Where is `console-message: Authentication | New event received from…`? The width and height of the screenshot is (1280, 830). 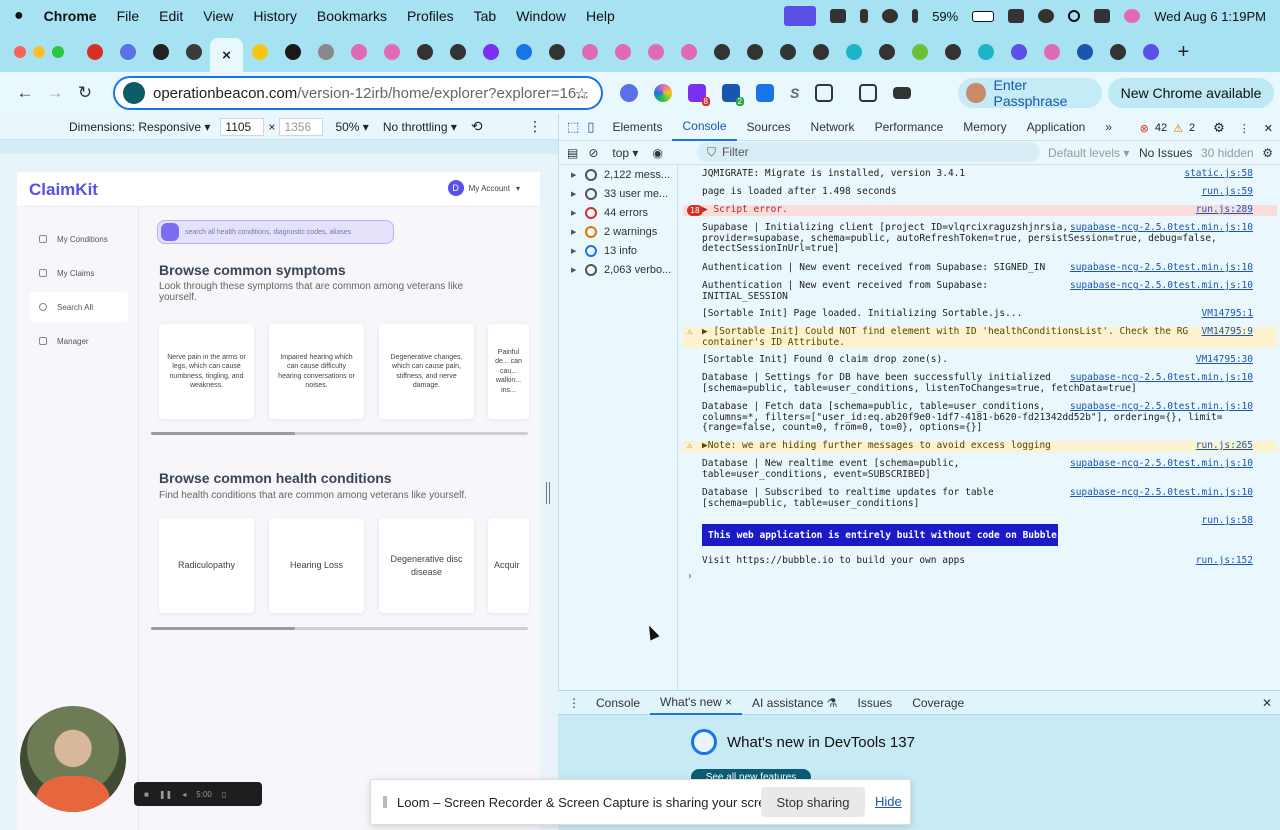 console-message: Authentication | New event received from… is located at coordinates (980, 268).